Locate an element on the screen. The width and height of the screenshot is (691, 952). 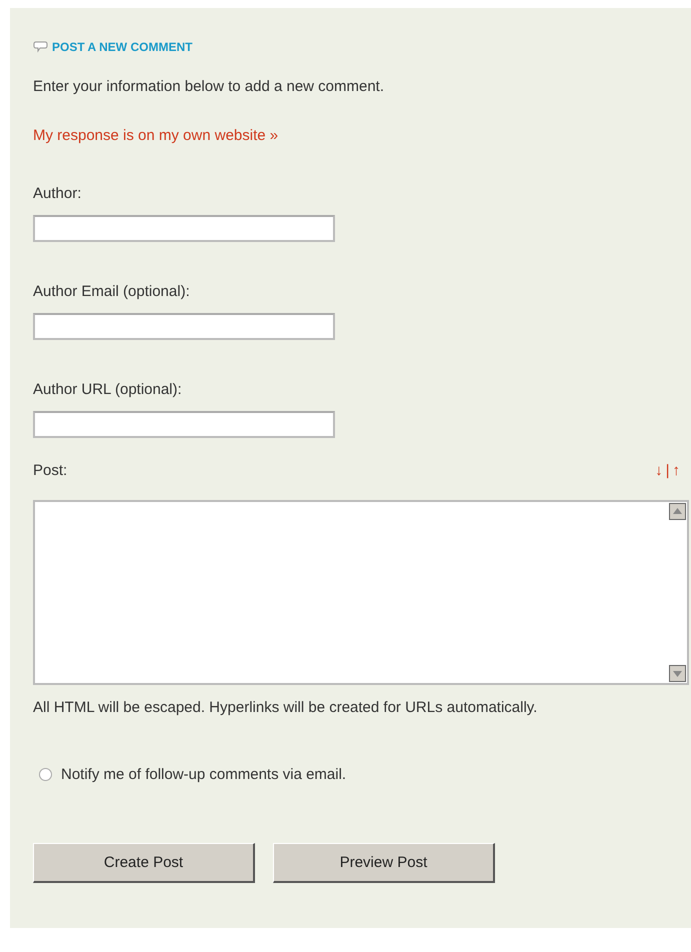
field-label: Post: is located at coordinates (50, 470).